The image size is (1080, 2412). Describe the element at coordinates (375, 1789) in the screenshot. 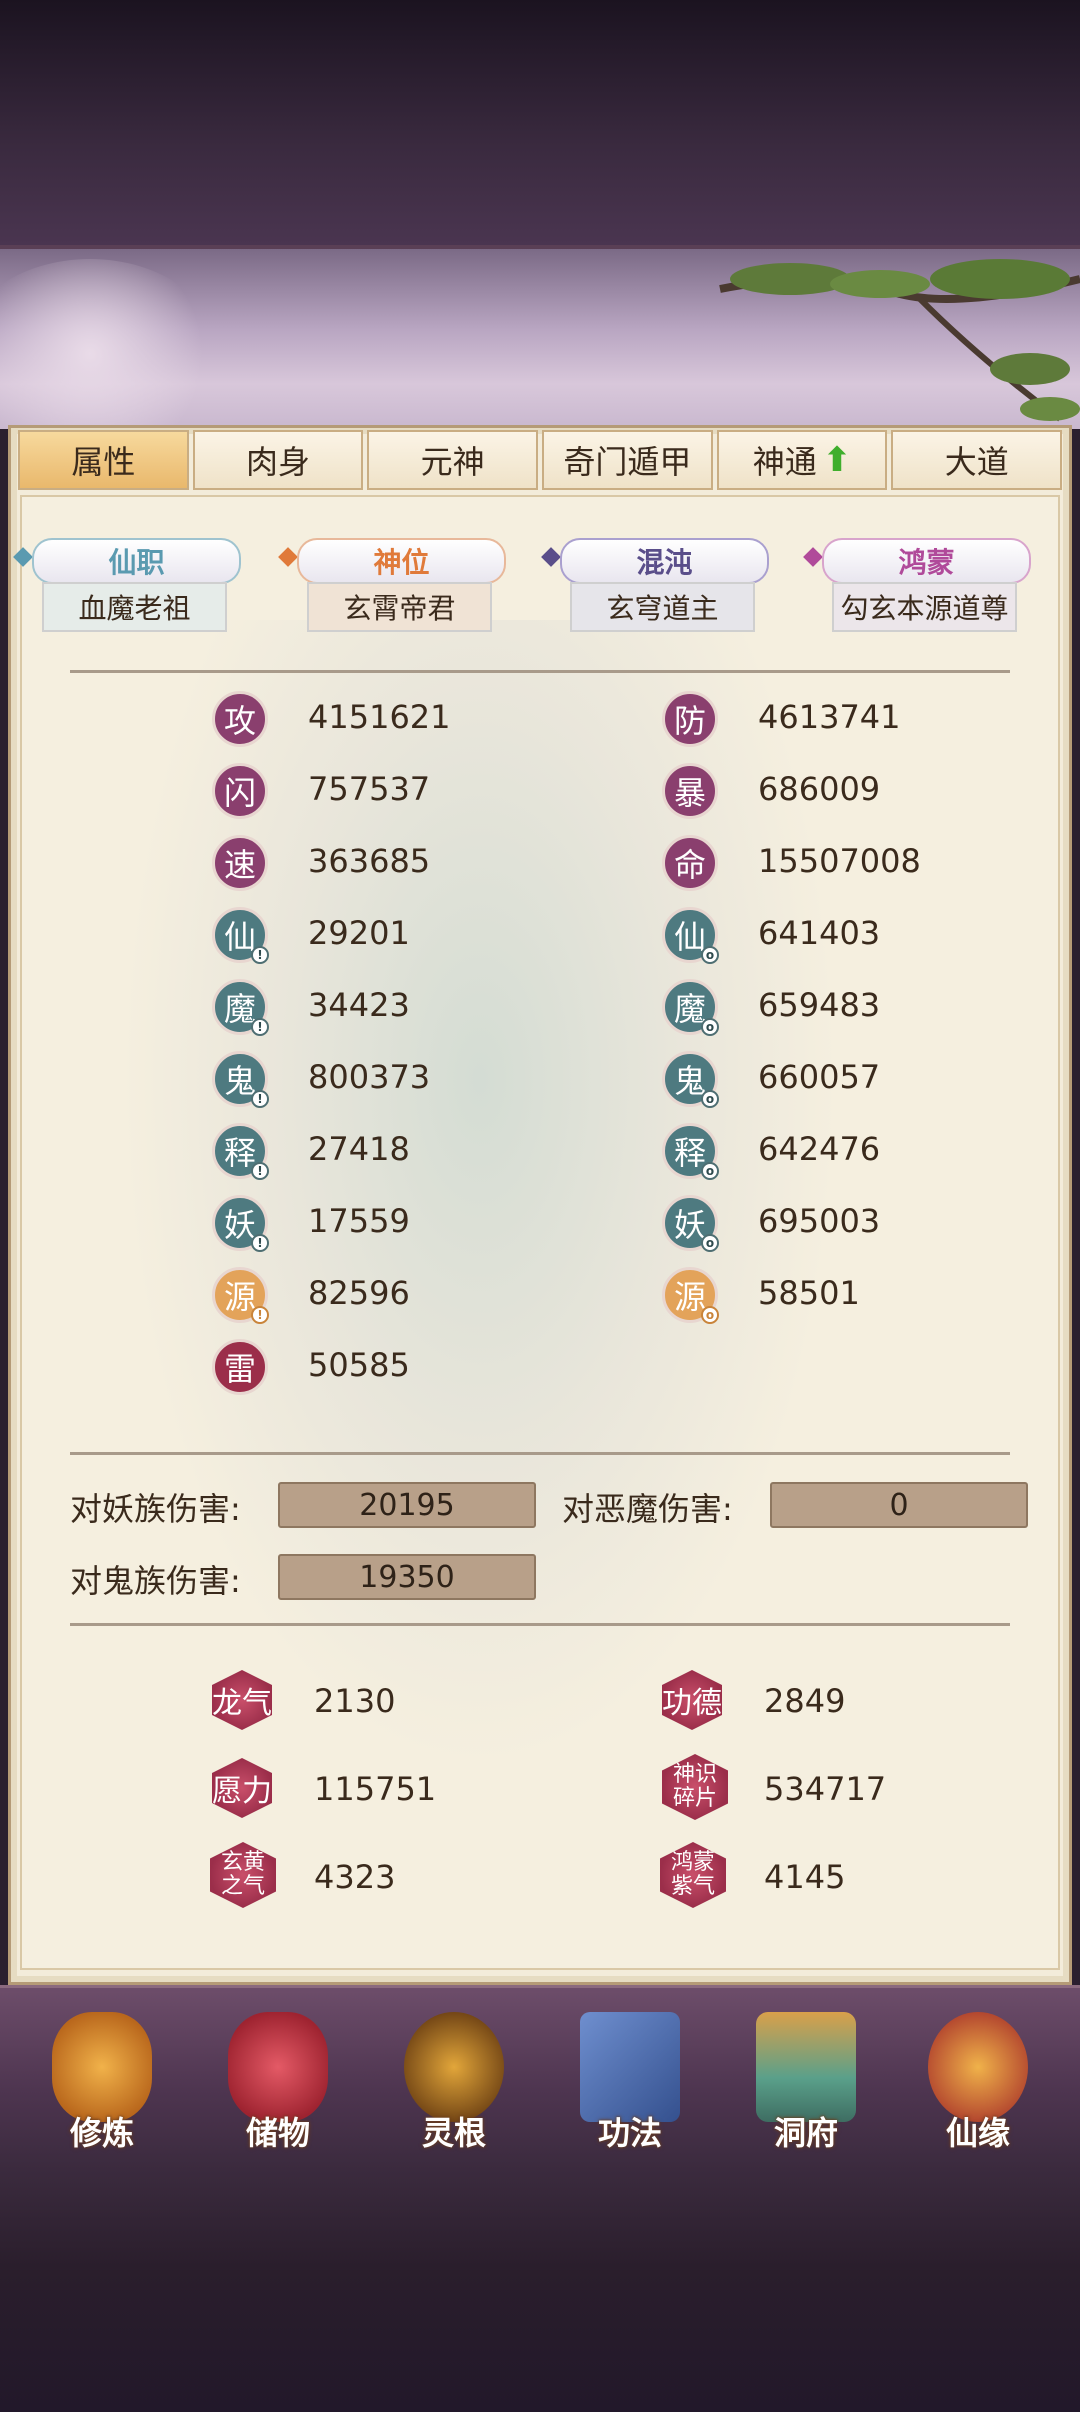

I see `wish-power-value: 115751` at that location.